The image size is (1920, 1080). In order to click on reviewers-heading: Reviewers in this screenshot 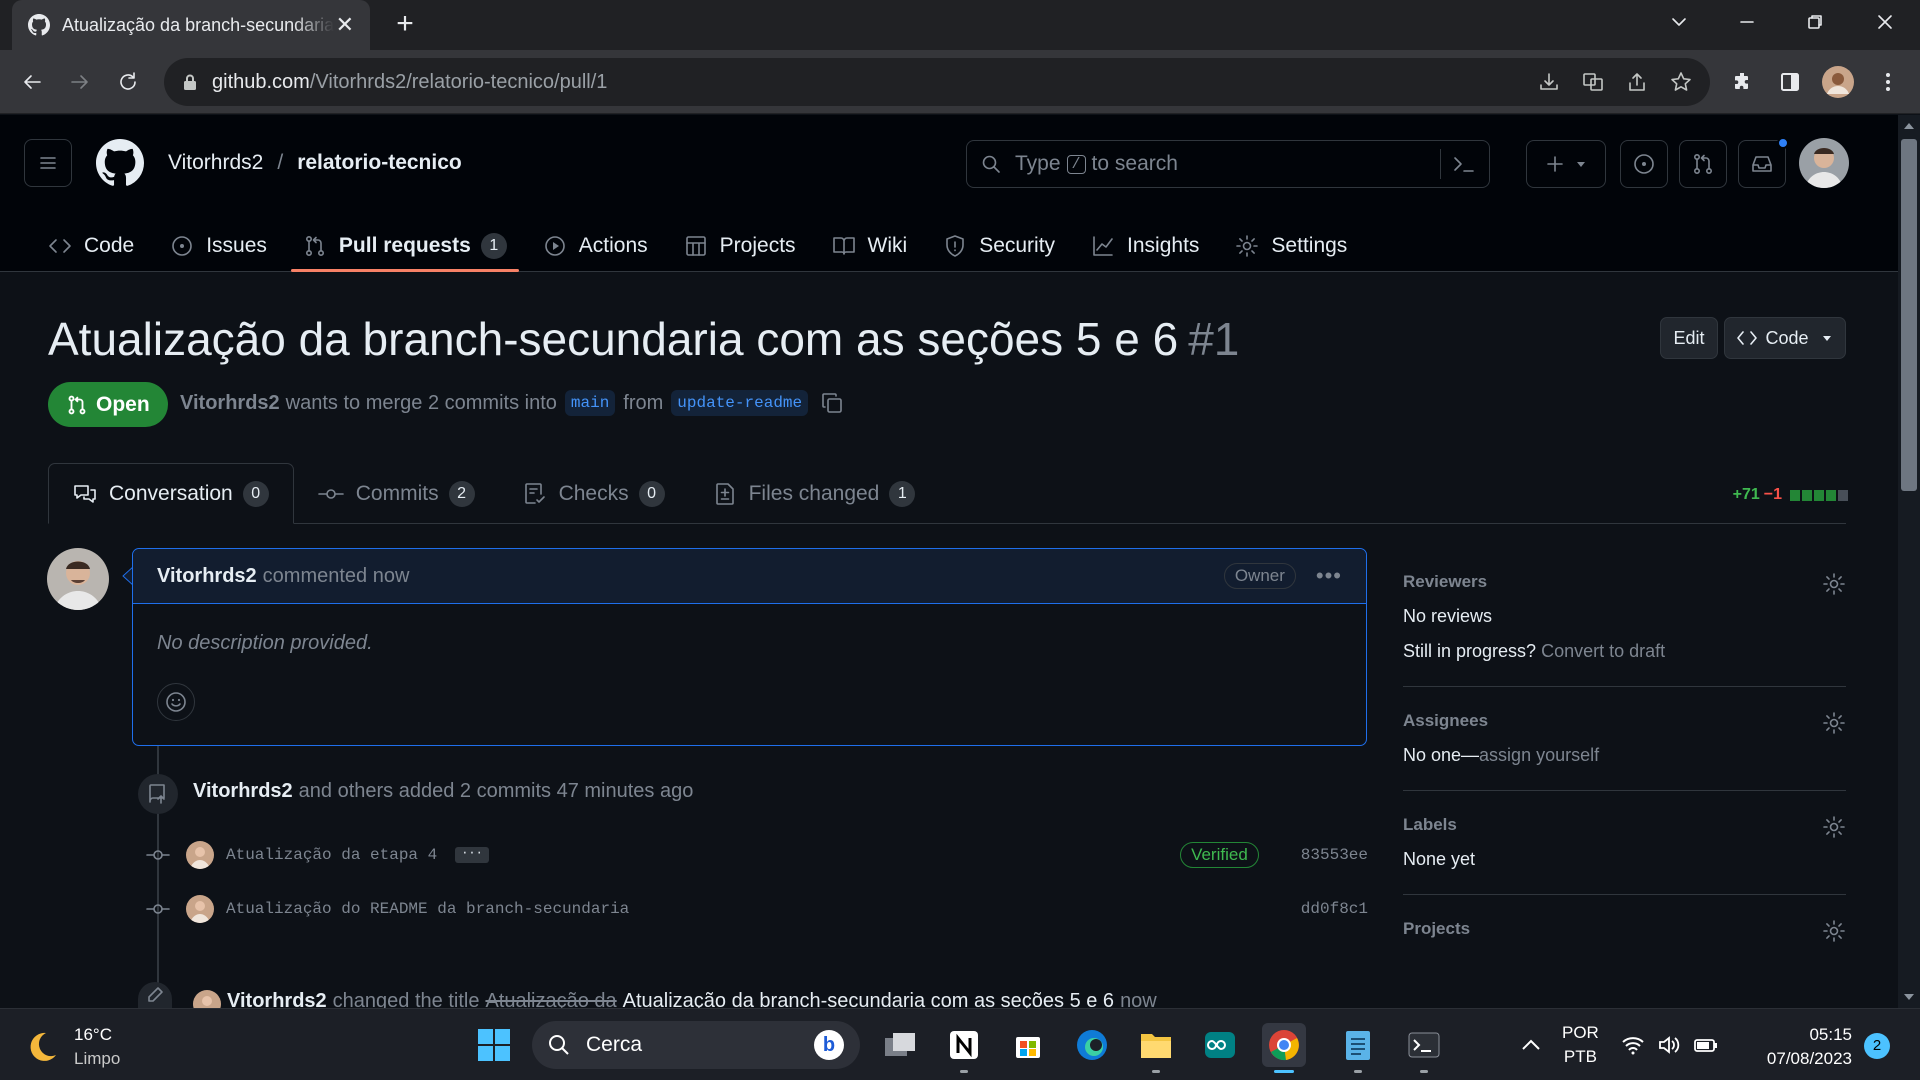, I will do `click(1624, 582)`.